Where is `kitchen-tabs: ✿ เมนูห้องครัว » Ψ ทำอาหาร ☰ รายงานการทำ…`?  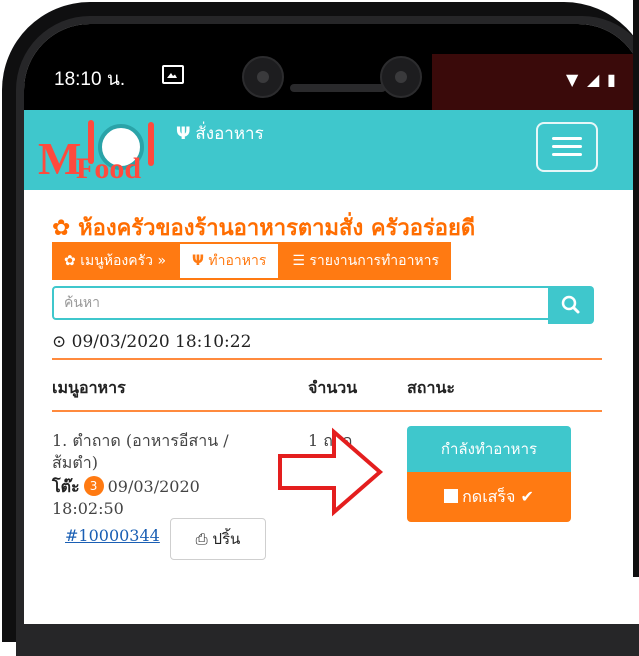
kitchen-tabs: ✿ เมนูห้องครัว » Ψ ทำอาหาร ☰ รายงานการทำ… is located at coordinates (252, 261).